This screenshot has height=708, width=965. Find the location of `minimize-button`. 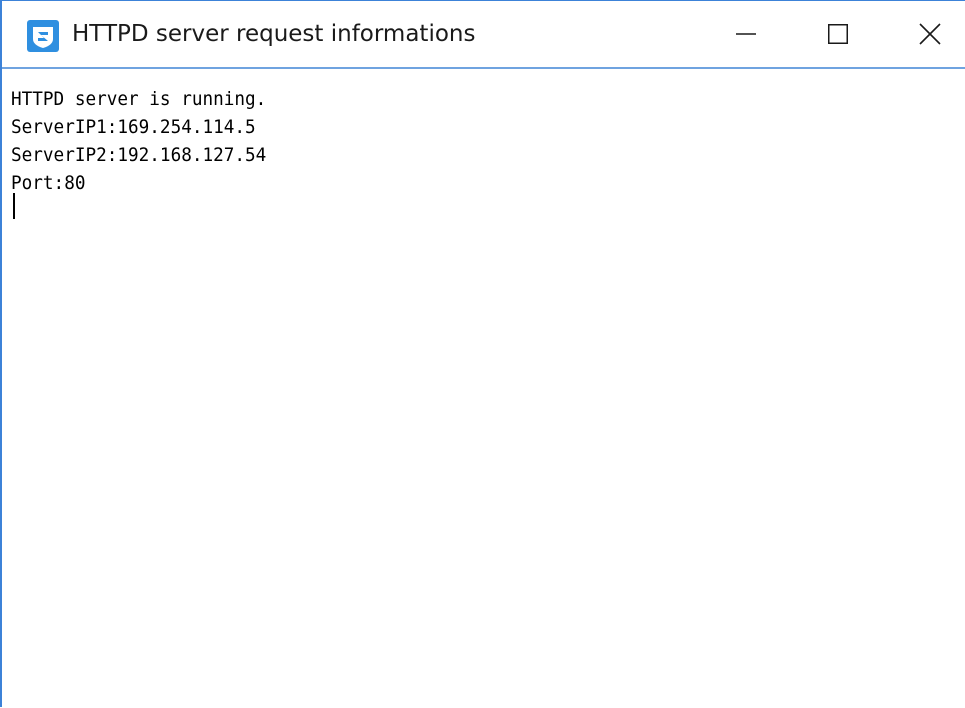

minimize-button is located at coordinates (746, 34).